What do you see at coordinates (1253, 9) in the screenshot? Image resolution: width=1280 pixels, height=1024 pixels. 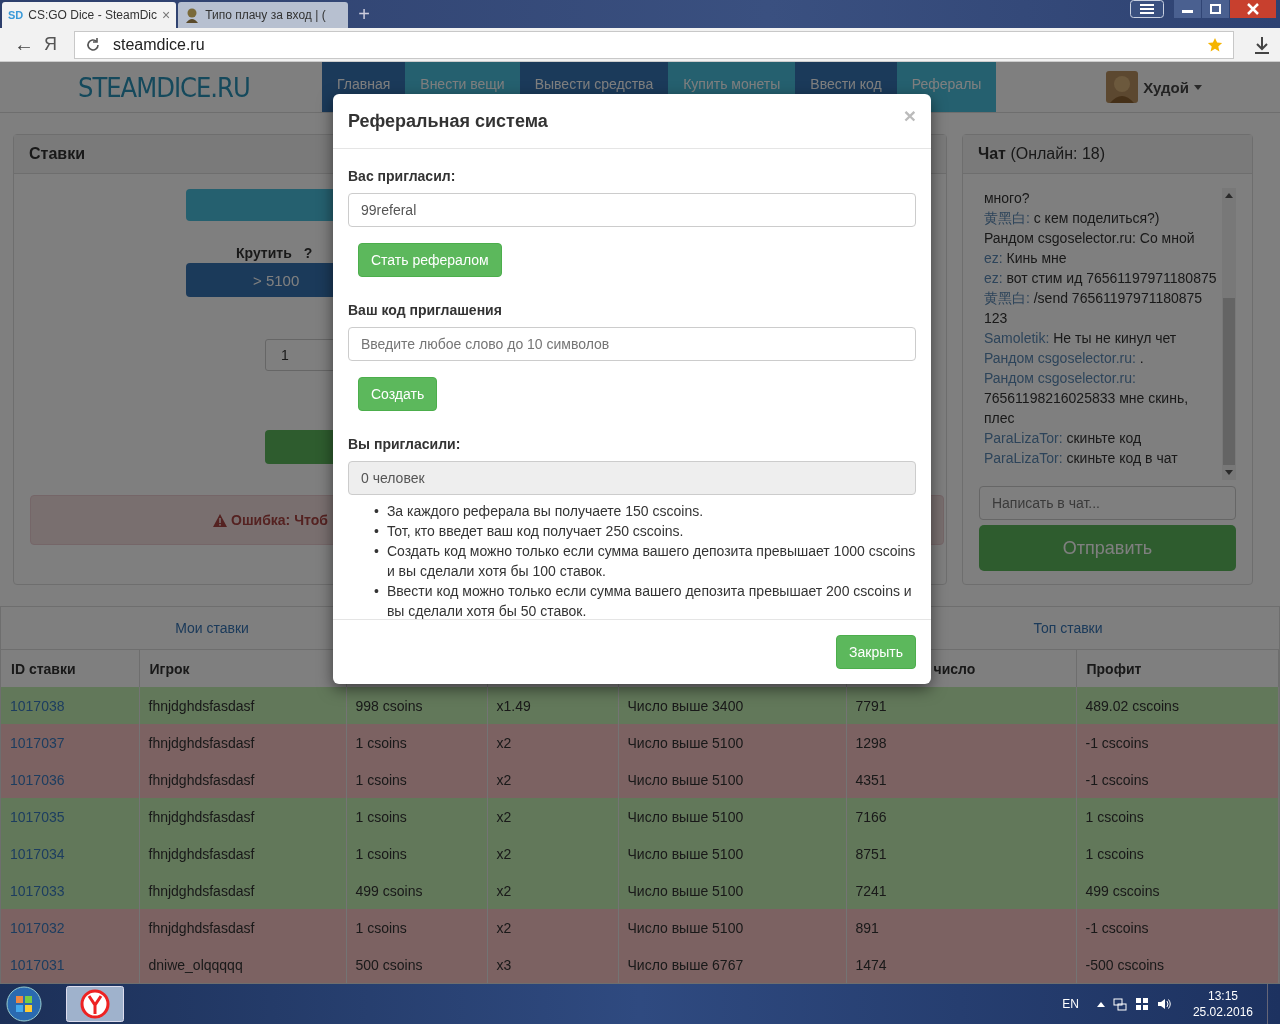 I see `close-icon` at bounding box center [1253, 9].